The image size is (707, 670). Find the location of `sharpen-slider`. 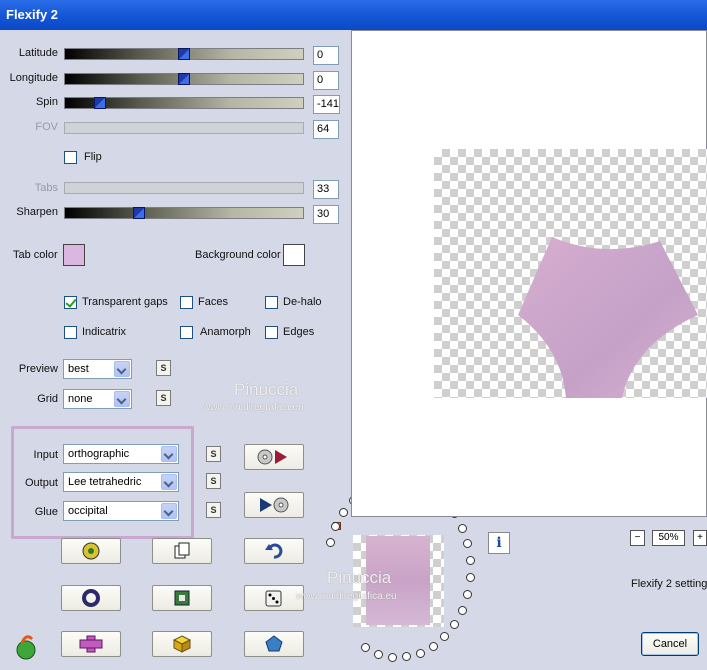

sharpen-slider is located at coordinates (184, 213).